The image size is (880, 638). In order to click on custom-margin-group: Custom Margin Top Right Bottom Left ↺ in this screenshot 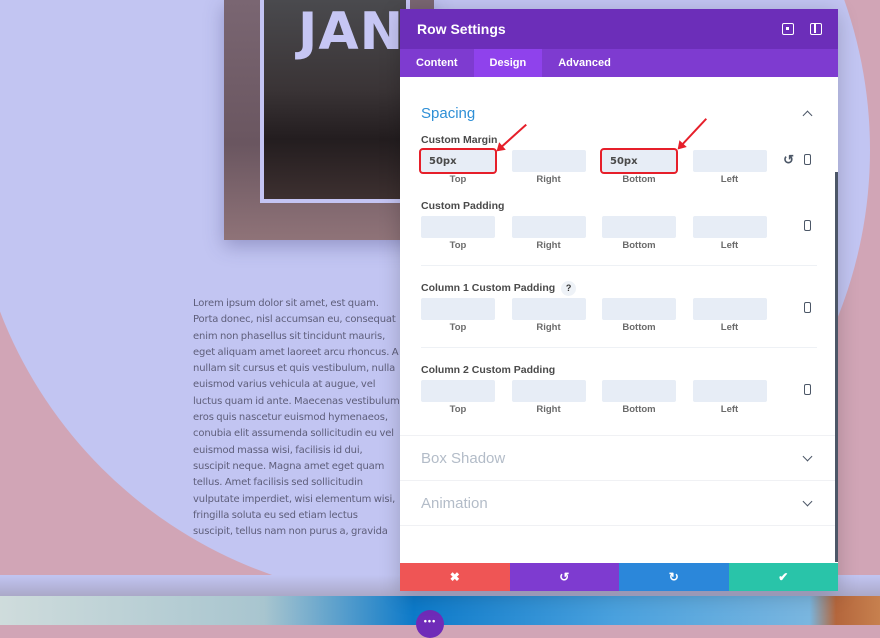, I will do `click(619, 166)`.